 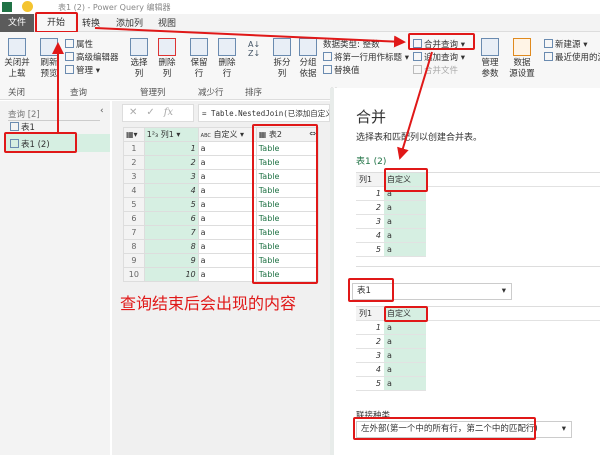 I want to click on arrow-to-merge, so click(x=250, y=37).